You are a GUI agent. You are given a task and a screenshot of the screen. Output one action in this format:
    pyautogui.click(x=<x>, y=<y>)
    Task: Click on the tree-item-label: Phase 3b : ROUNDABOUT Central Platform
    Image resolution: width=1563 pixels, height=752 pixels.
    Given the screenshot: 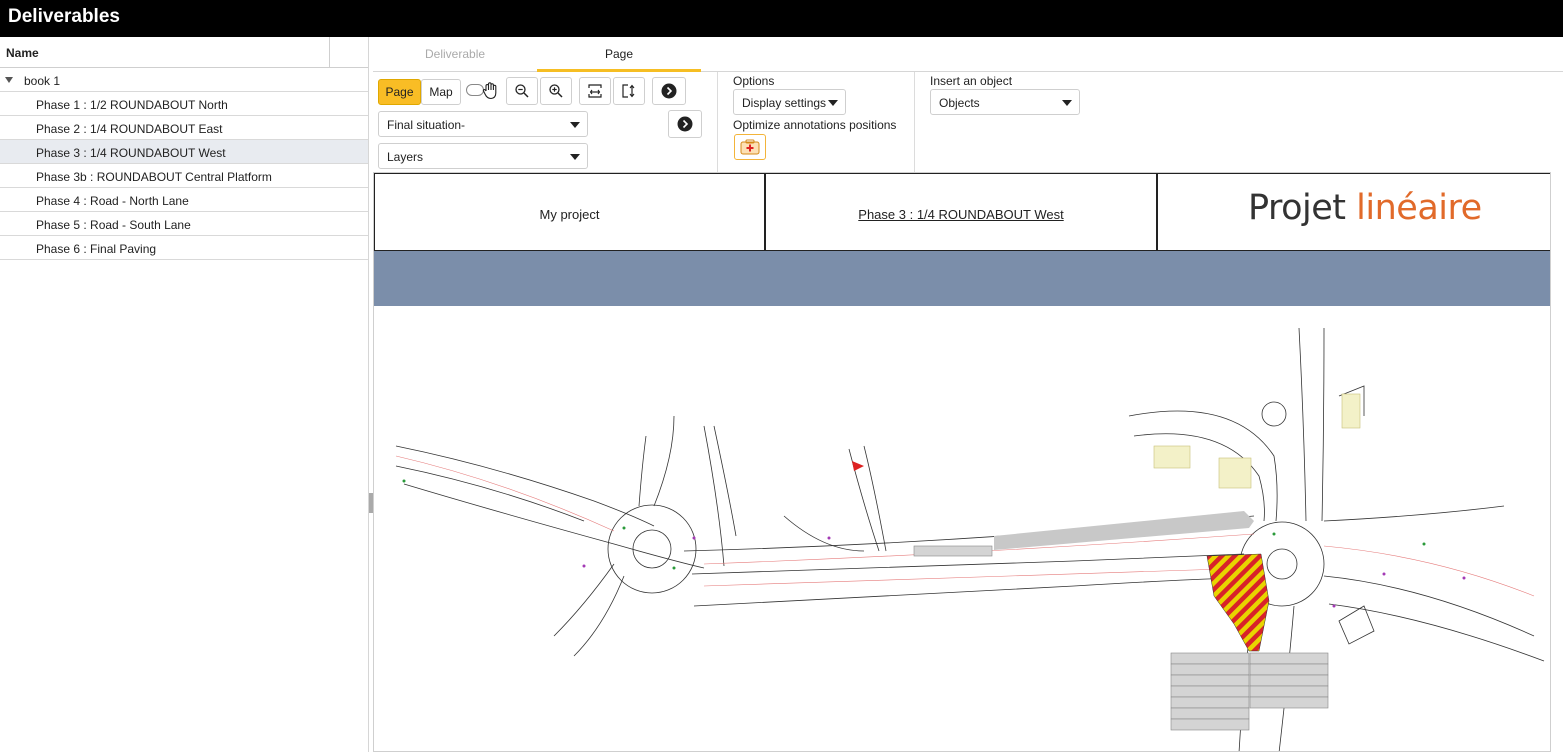 What is the action you would take?
    pyautogui.click(x=154, y=177)
    